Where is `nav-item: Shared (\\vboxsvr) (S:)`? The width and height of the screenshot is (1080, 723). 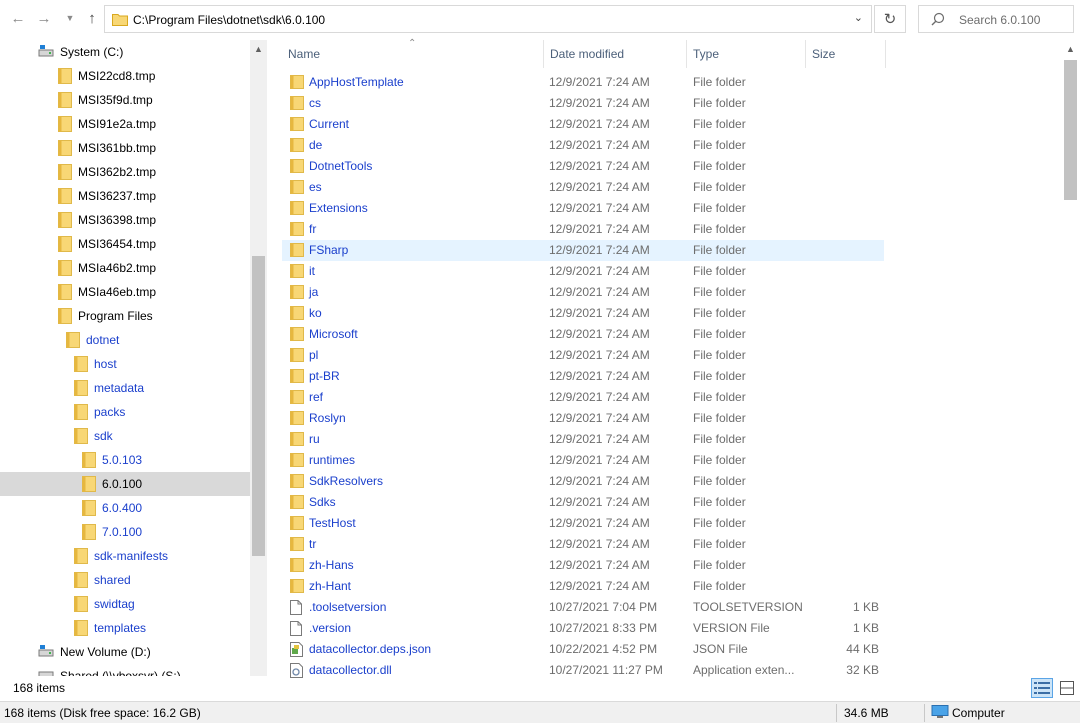
nav-item: Shared (\\vboxsvr) (S:) is located at coordinates (125, 670).